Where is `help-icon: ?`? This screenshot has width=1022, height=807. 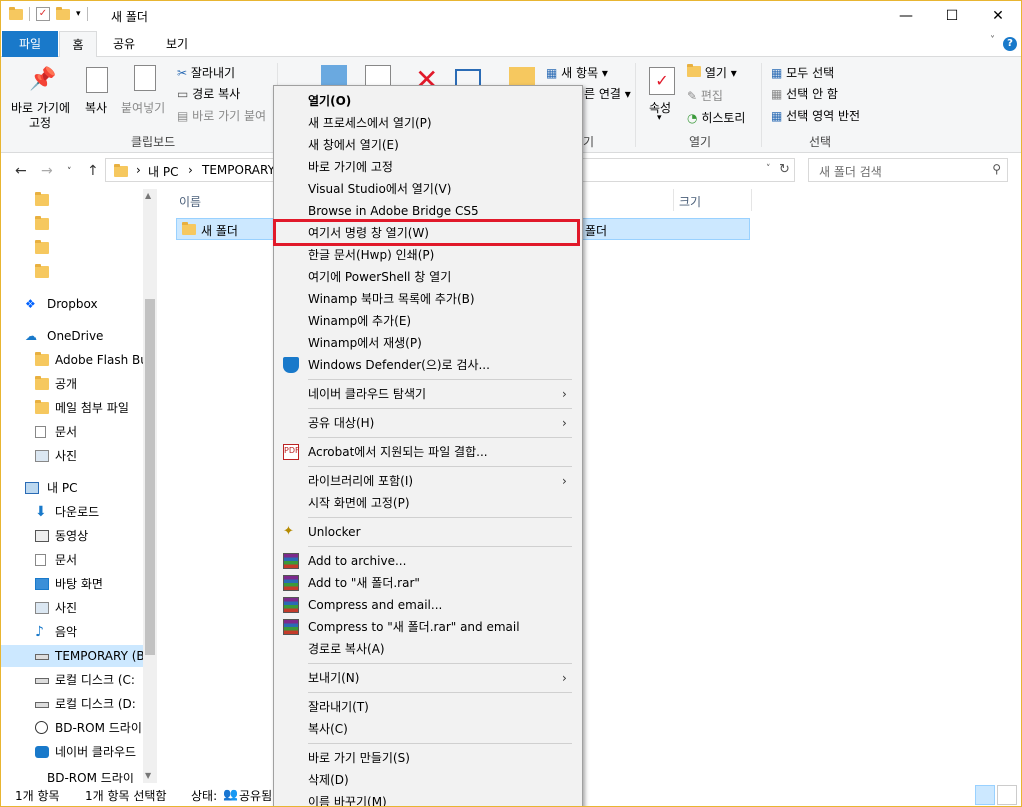
help-icon: ? is located at coordinates (1010, 44).